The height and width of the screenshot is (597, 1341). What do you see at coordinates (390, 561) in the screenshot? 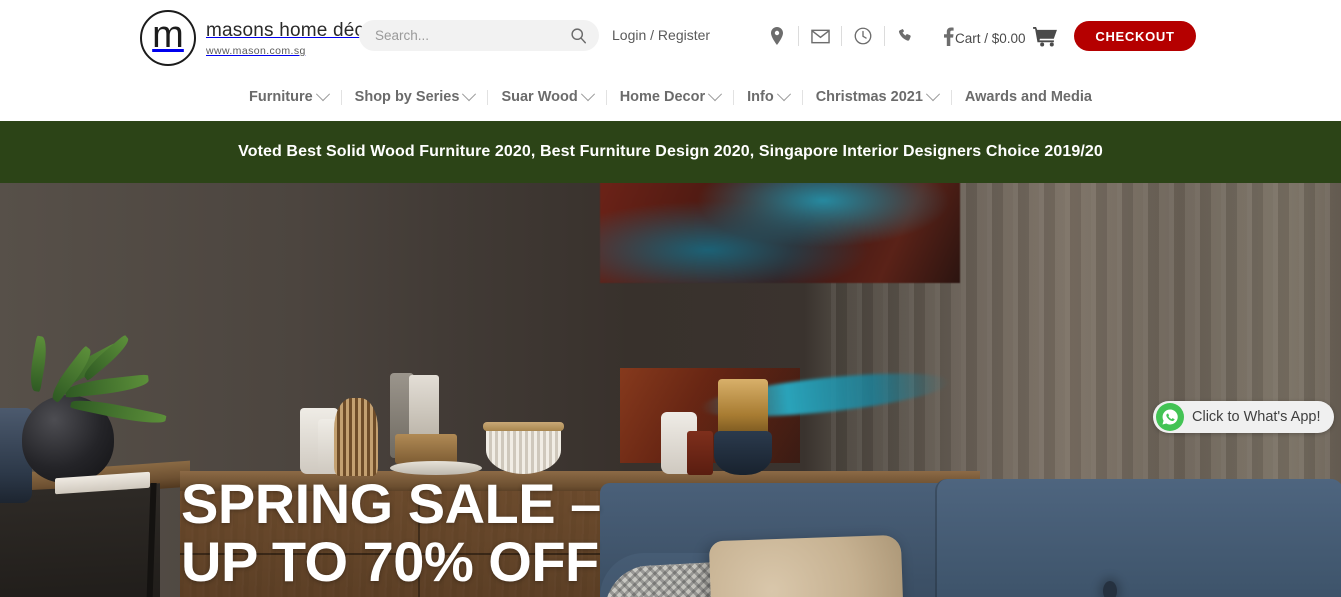
I see `hero-headline-line2: UP TO 70% OFF` at bounding box center [390, 561].